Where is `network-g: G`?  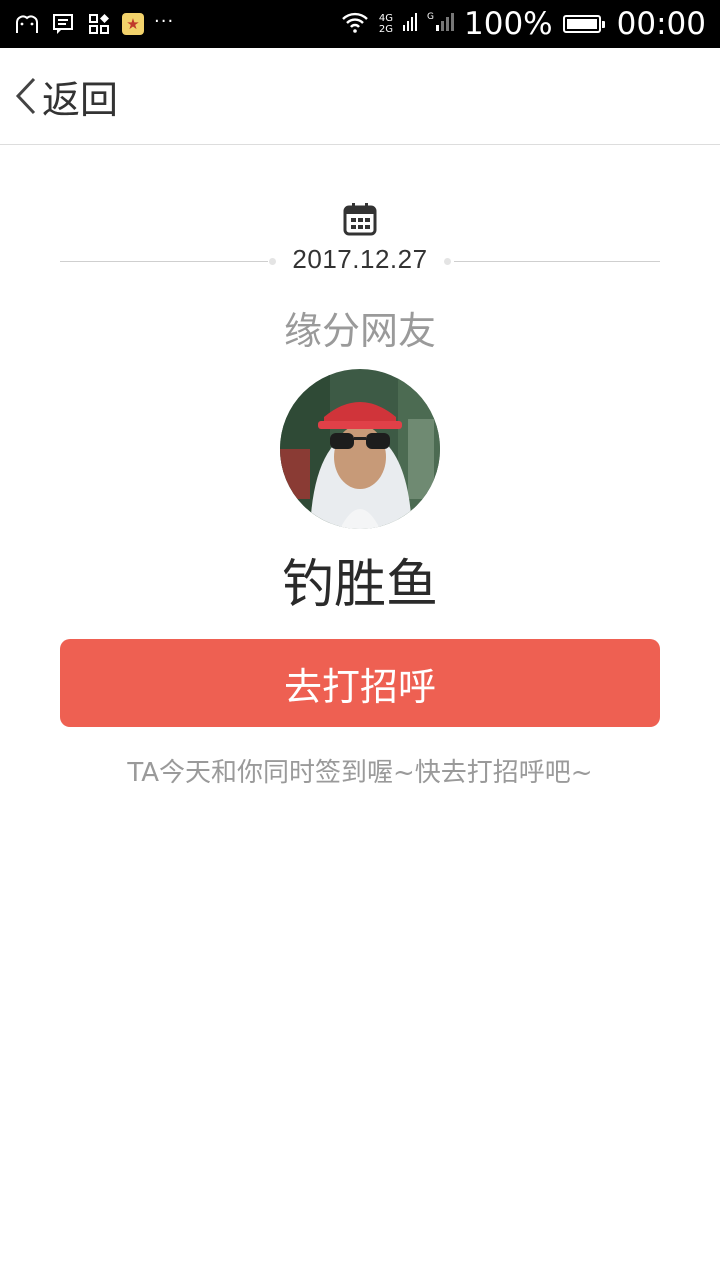 network-g: G is located at coordinates (431, 17).